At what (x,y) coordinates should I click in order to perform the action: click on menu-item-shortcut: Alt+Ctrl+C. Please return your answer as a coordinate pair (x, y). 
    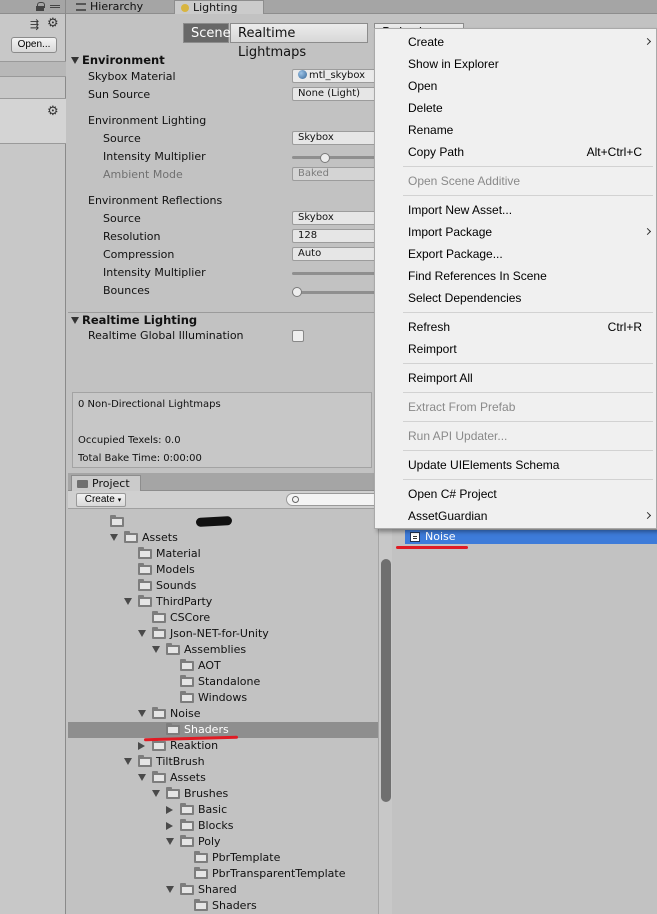
    Looking at the image, I should click on (614, 152).